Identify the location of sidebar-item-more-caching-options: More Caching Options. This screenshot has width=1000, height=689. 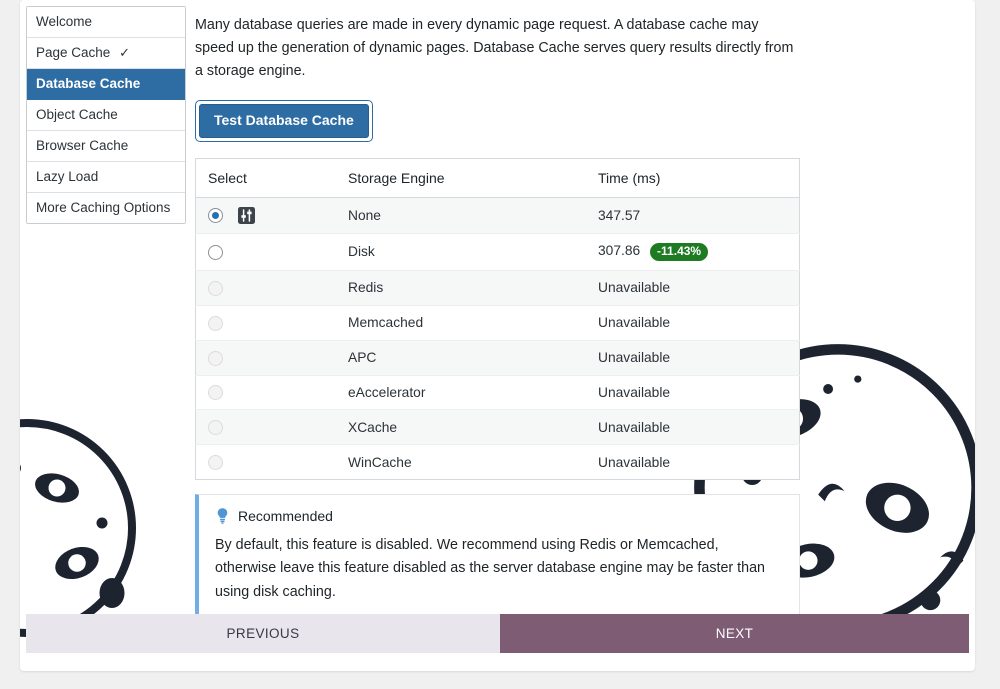
(106, 208).